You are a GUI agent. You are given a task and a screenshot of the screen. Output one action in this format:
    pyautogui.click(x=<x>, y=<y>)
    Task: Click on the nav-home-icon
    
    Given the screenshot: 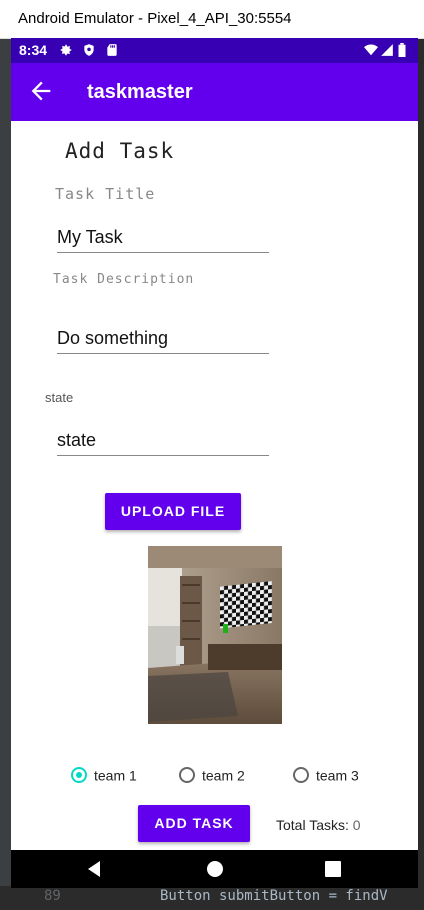 What is the action you would take?
    pyautogui.click(x=215, y=869)
    